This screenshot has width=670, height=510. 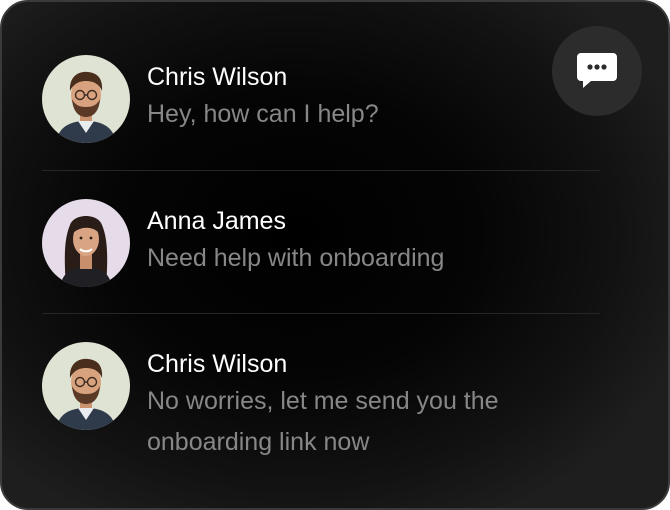 I want to click on avatar-woman-icon, so click(x=86, y=243).